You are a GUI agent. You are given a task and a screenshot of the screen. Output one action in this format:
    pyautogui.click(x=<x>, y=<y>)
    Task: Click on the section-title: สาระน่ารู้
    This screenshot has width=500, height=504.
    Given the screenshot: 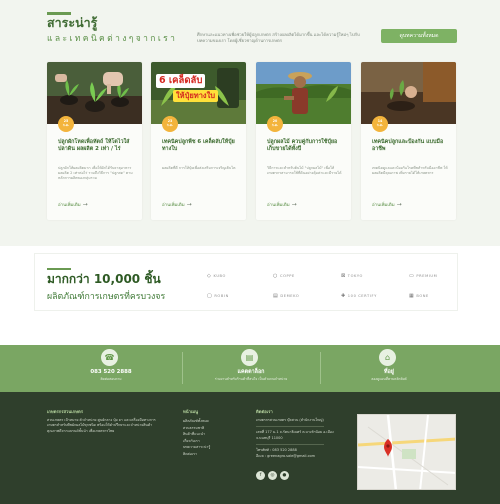 What is the action you would take?
    pyautogui.click(x=72, y=22)
    